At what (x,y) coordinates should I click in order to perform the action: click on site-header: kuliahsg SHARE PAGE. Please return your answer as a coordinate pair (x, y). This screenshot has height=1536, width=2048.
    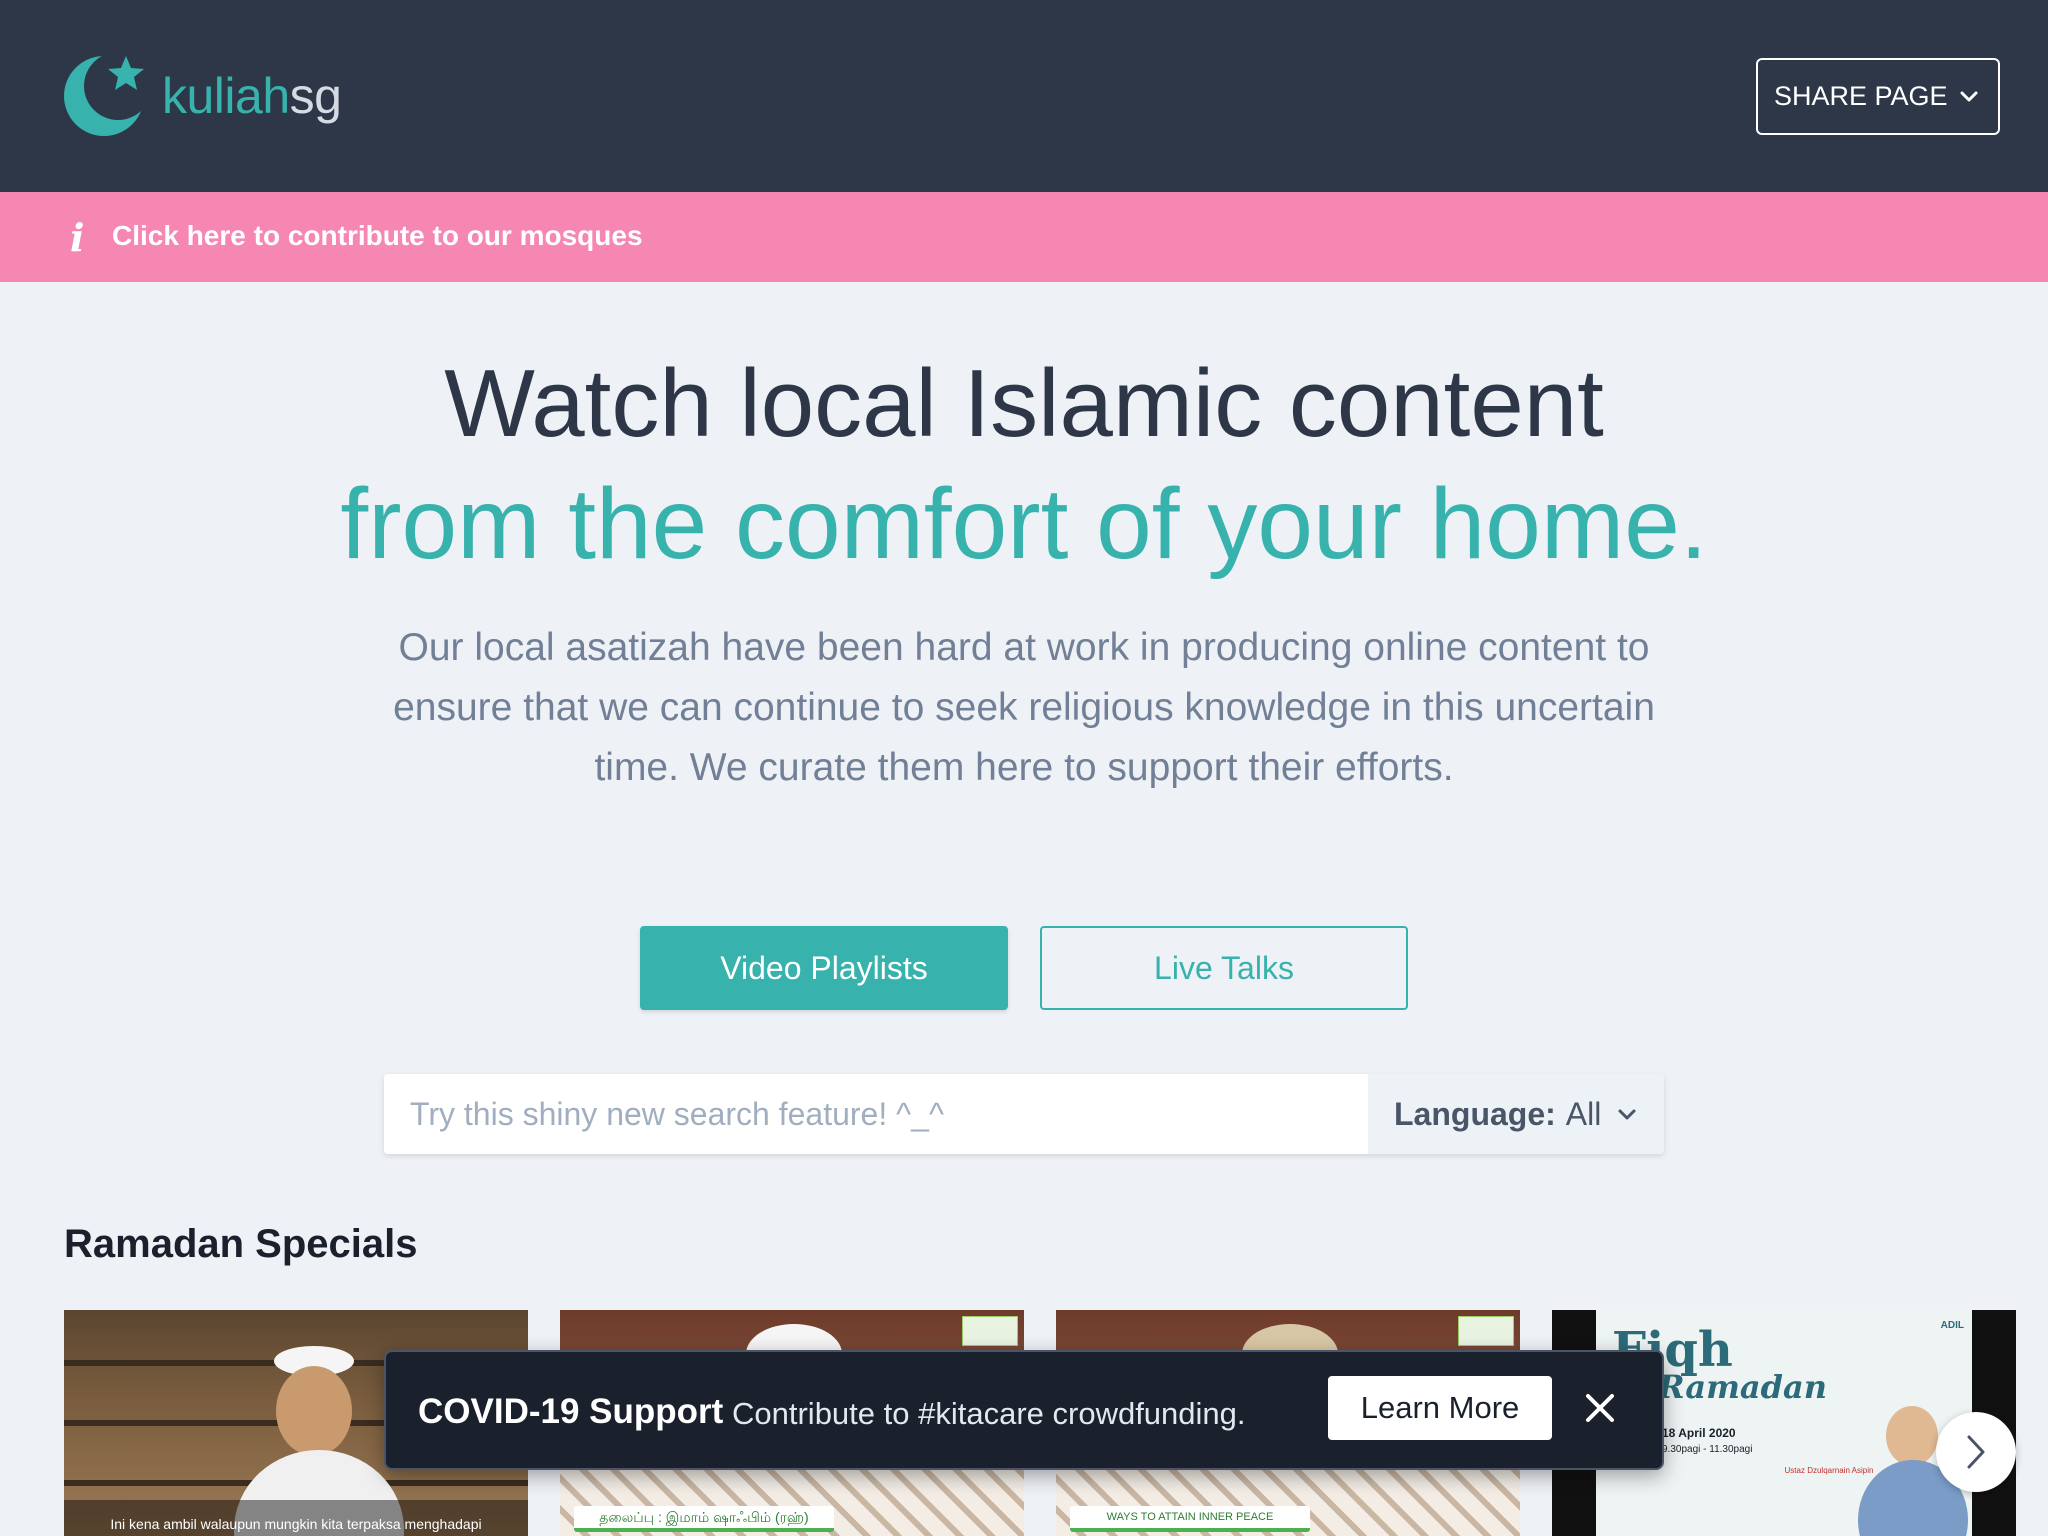
    Looking at the image, I should click on (1024, 96).